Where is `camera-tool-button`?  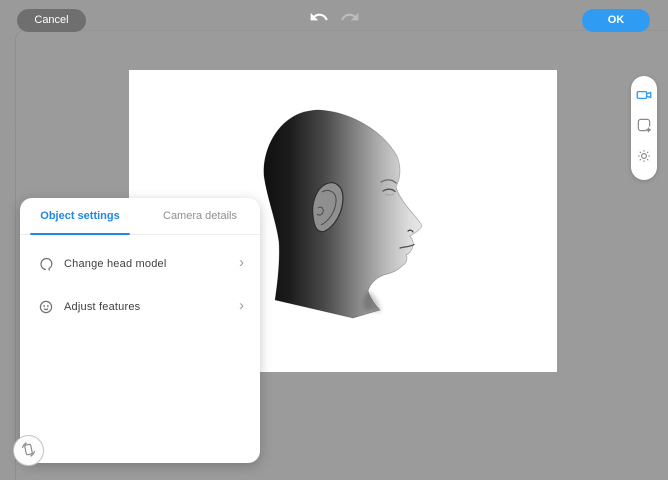
camera-tool-button is located at coordinates (644, 97).